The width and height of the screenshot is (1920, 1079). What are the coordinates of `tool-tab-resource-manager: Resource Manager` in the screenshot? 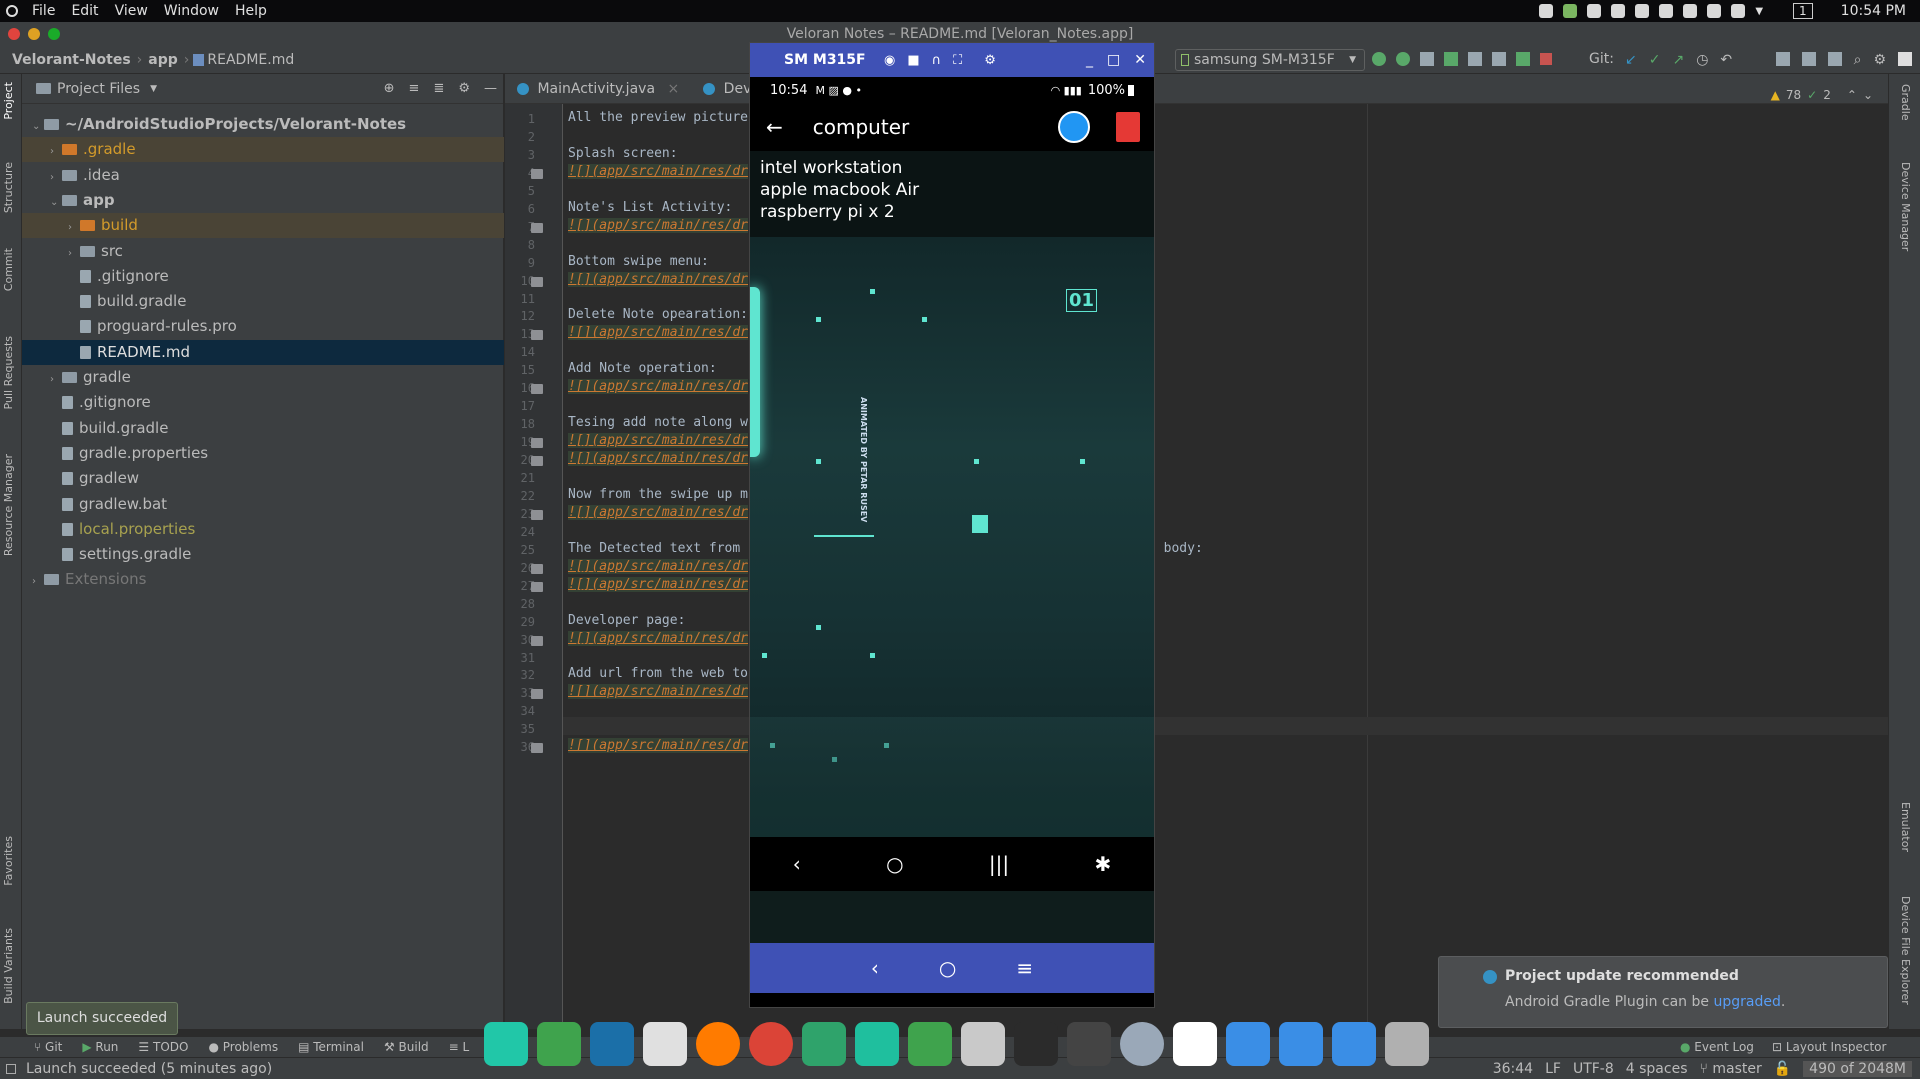 It's located at (8, 505).